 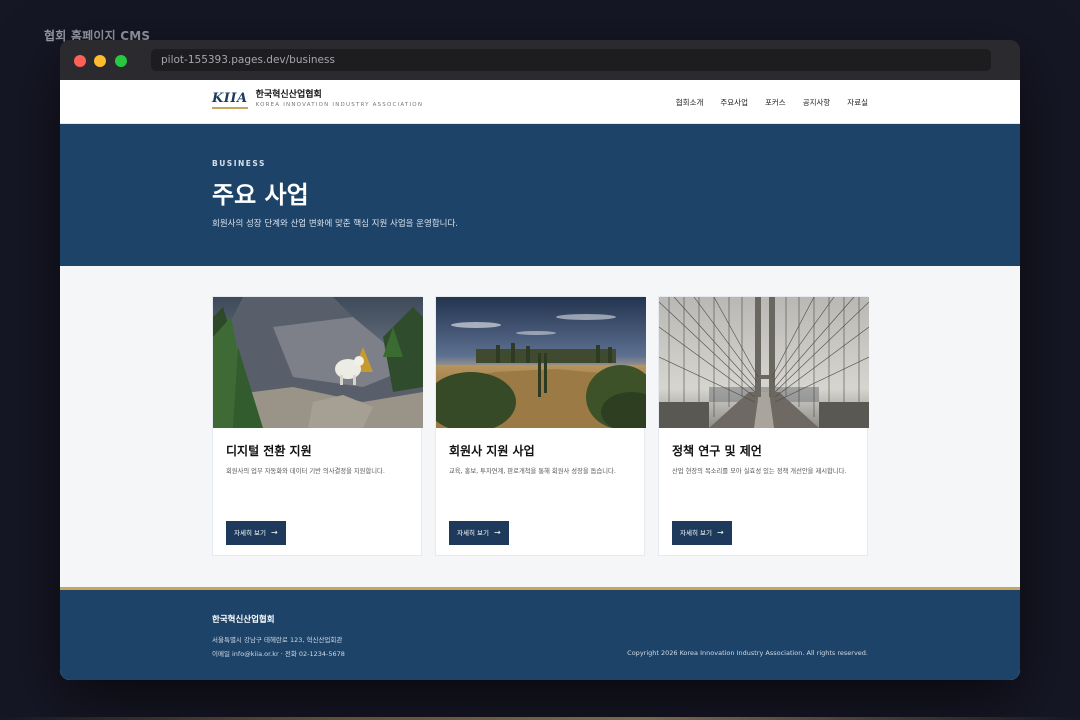 I want to click on bridge-photo, so click(x=764, y=362).